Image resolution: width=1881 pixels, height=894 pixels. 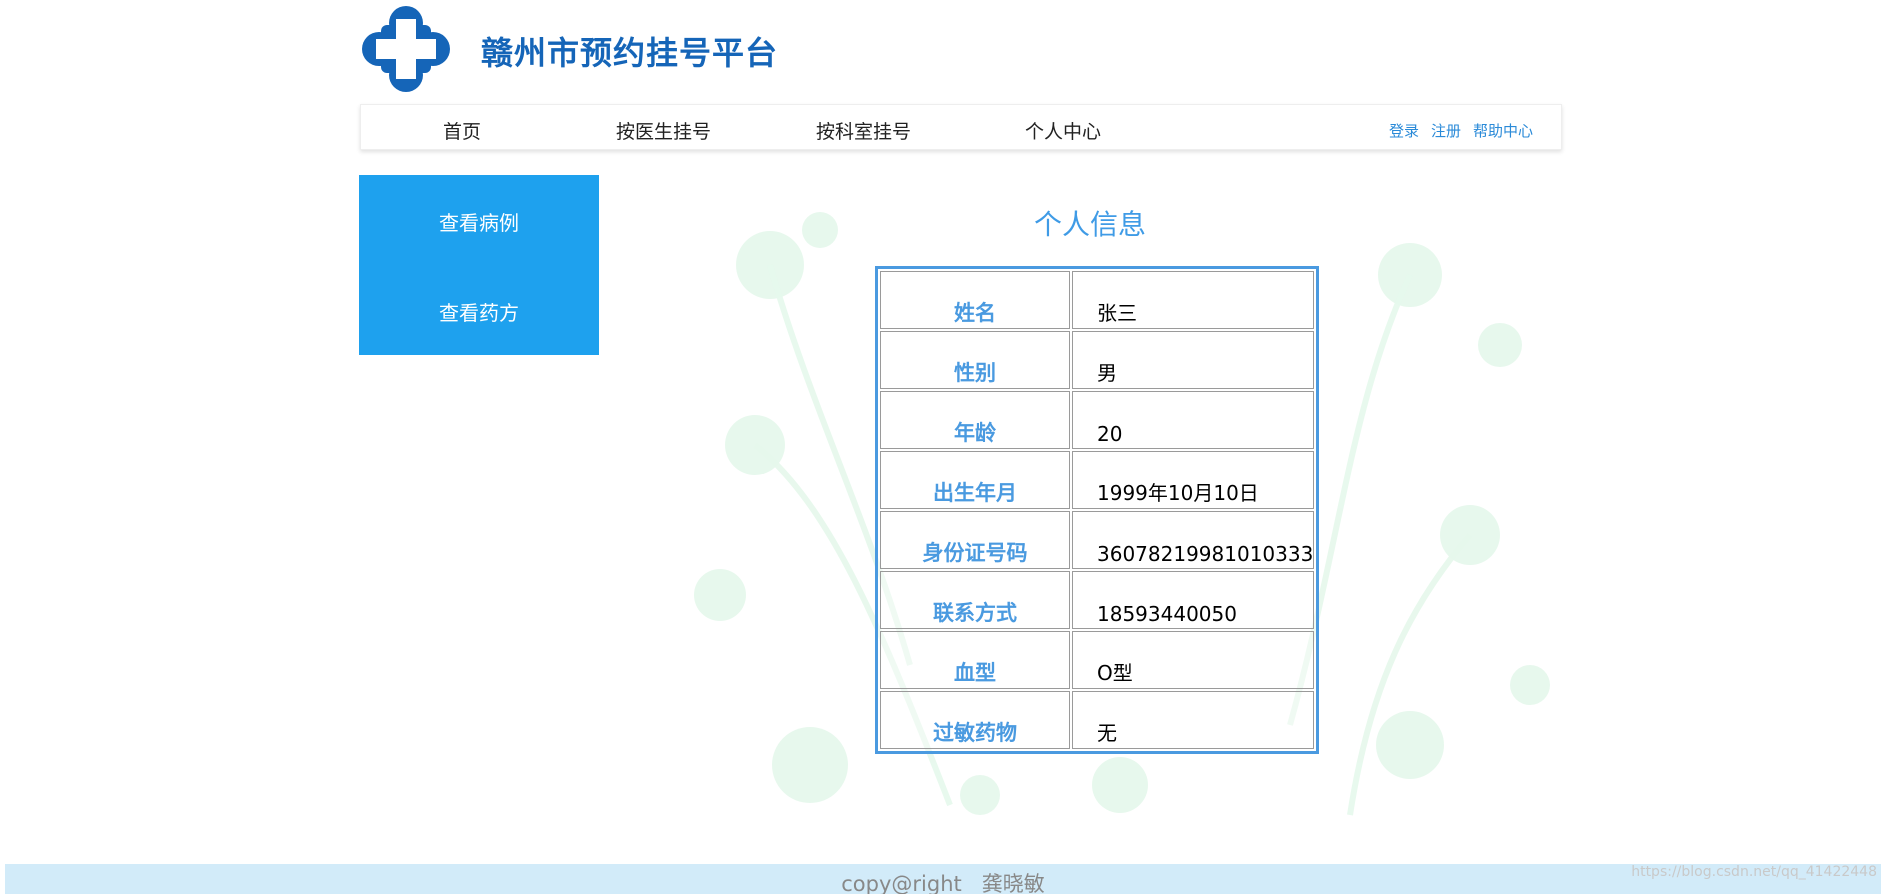 I want to click on nav-by-doctor: 按医生挂号, so click(x=663, y=130).